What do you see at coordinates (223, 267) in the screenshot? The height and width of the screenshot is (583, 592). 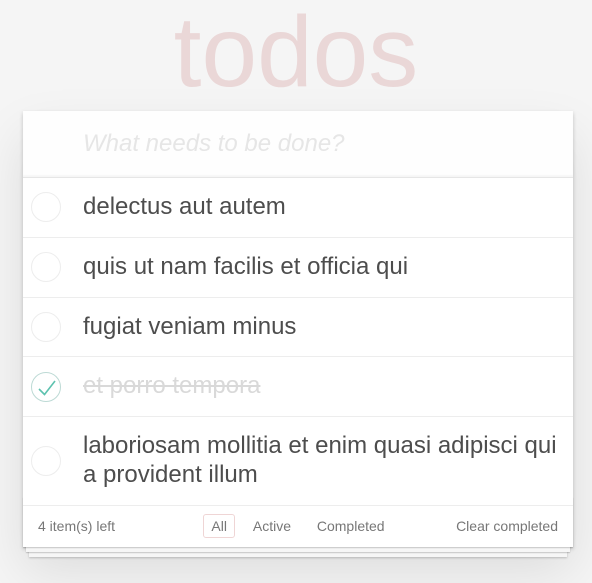 I see `todo-label: quis ut nam facilis et officia qui` at bounding box center [223, 267].